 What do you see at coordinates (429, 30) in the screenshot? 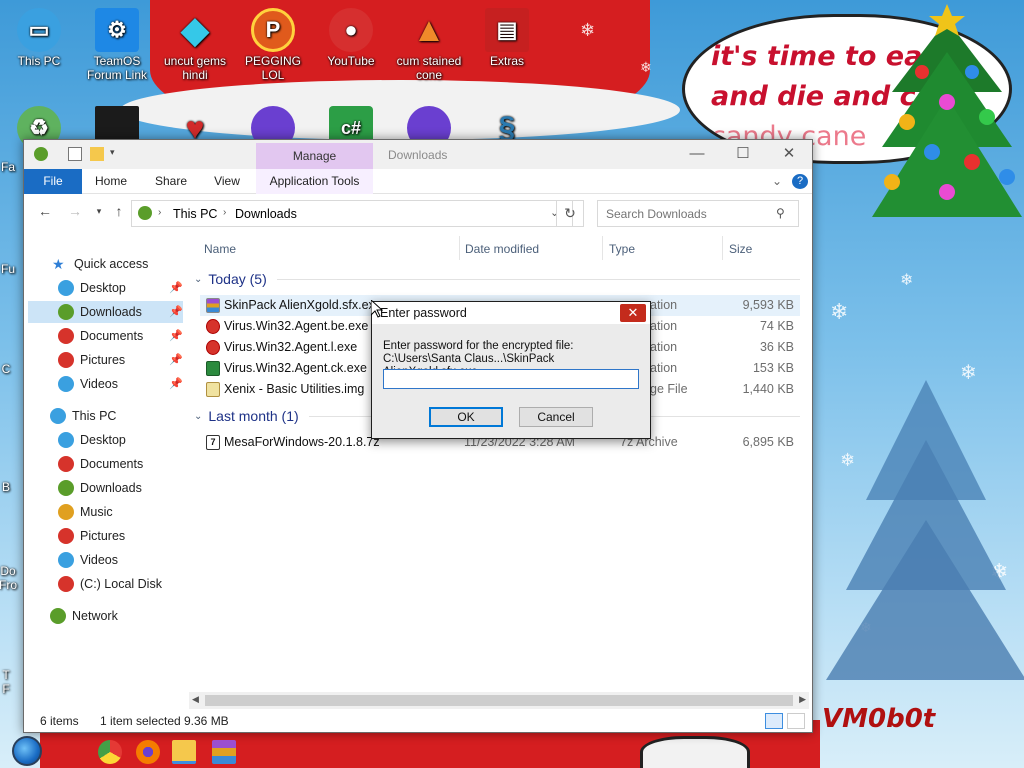
I see `traffic-cone-icon: ▲` at bounding box center [429, 30].